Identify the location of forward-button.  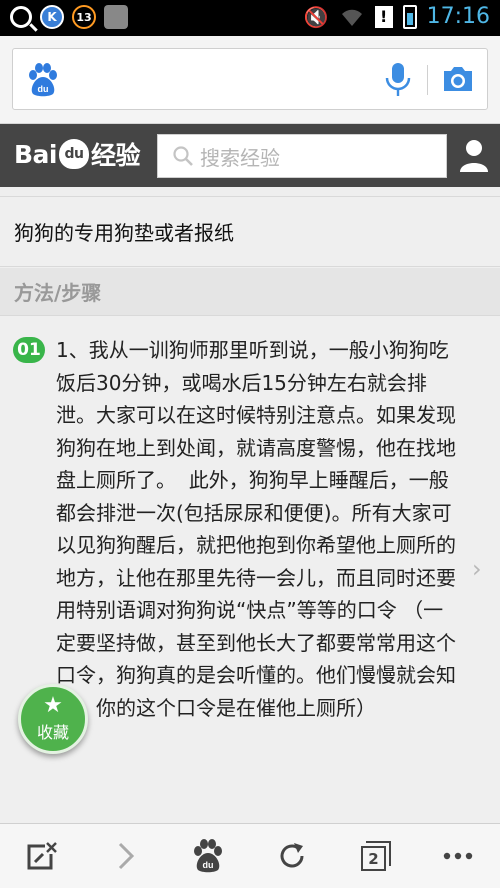
(126, 856).